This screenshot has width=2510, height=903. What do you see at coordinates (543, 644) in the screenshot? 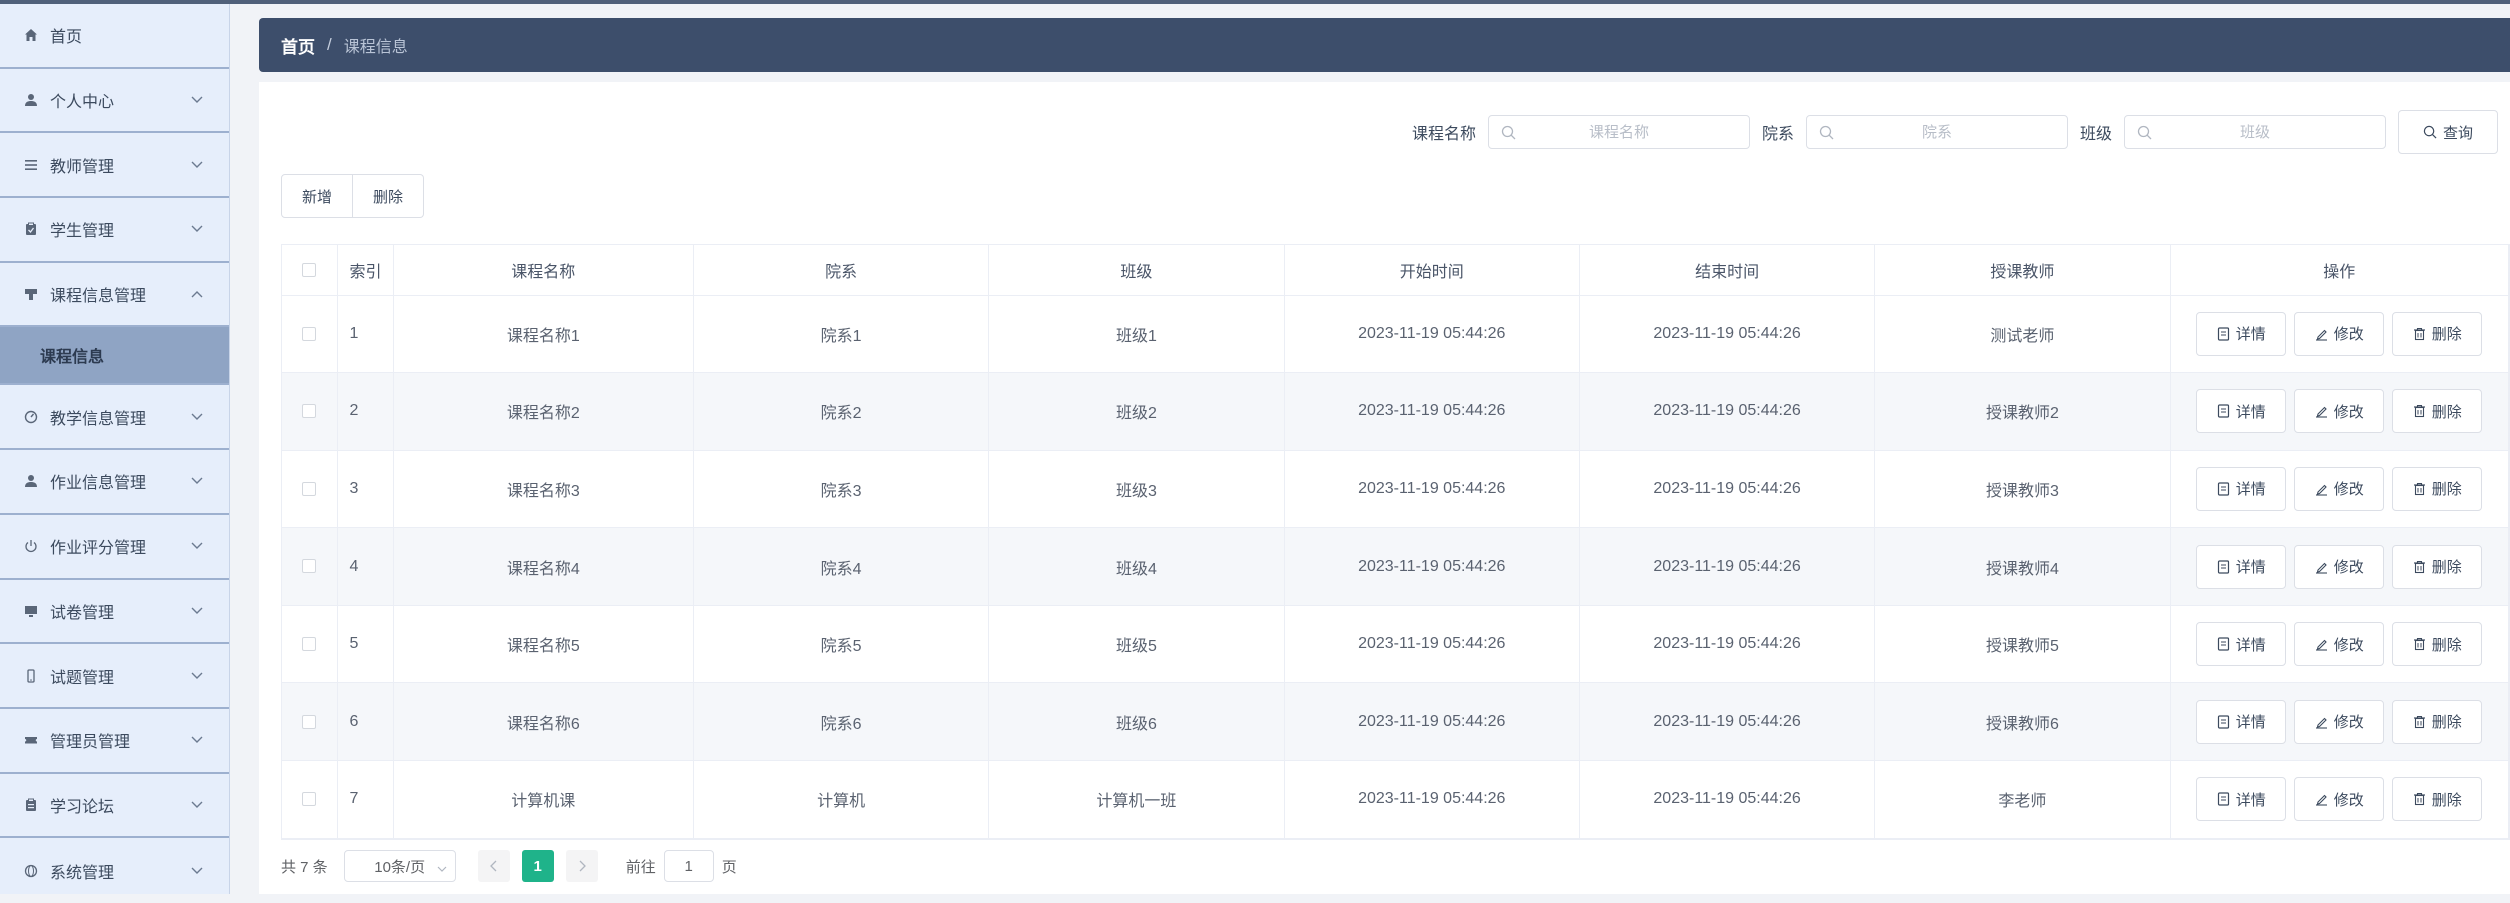
I see `course-name-cell: 课程名称5` at bounding box center [543, 644].